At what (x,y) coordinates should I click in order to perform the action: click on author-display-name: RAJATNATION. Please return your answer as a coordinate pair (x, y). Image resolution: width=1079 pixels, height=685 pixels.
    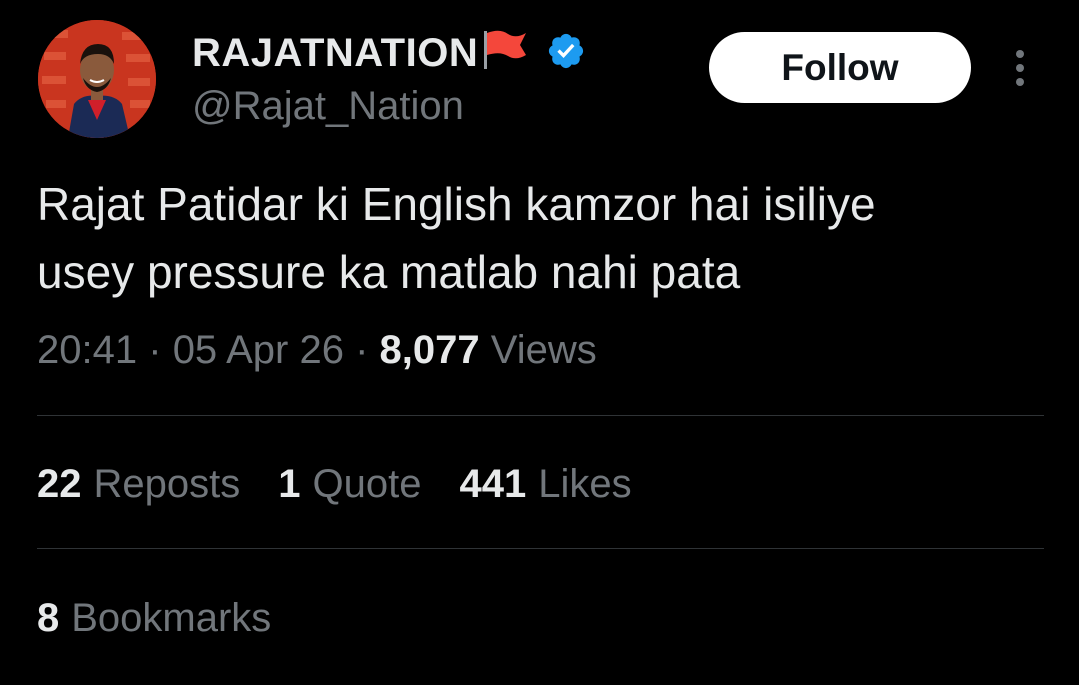
    Looking at the image, I should click on (335, 53).